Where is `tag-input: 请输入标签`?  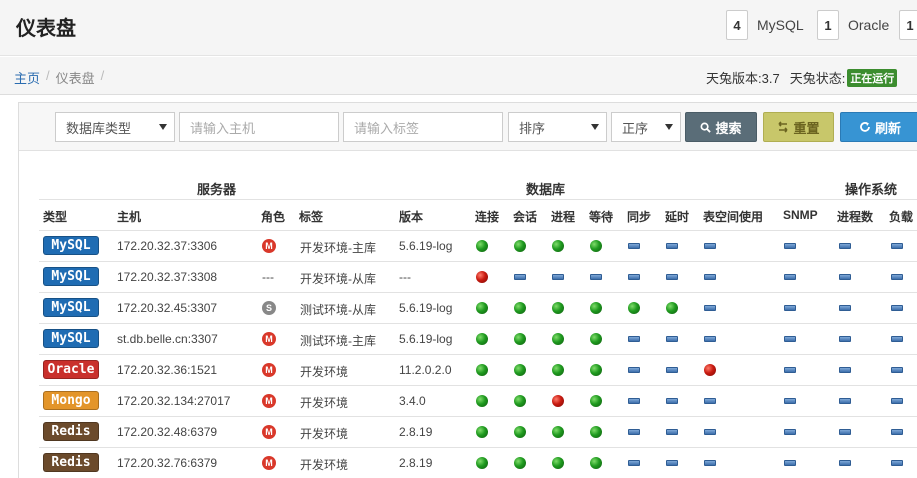 tag-input: 请输入标签 is located at coordinates (423, 127).